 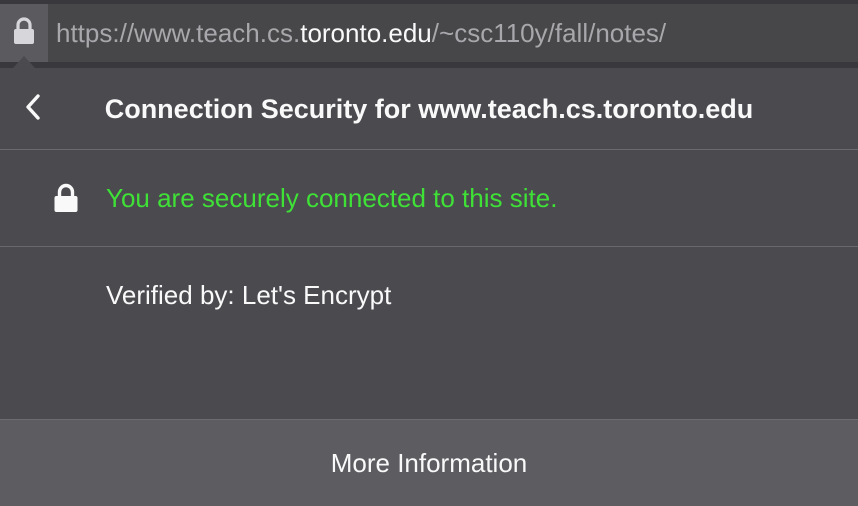 What do you see at coordinates (249, 295) in the screenshot?
I see `verified-by-label: Verified by: Let's Encrypt` at bounding box center [249, 295].